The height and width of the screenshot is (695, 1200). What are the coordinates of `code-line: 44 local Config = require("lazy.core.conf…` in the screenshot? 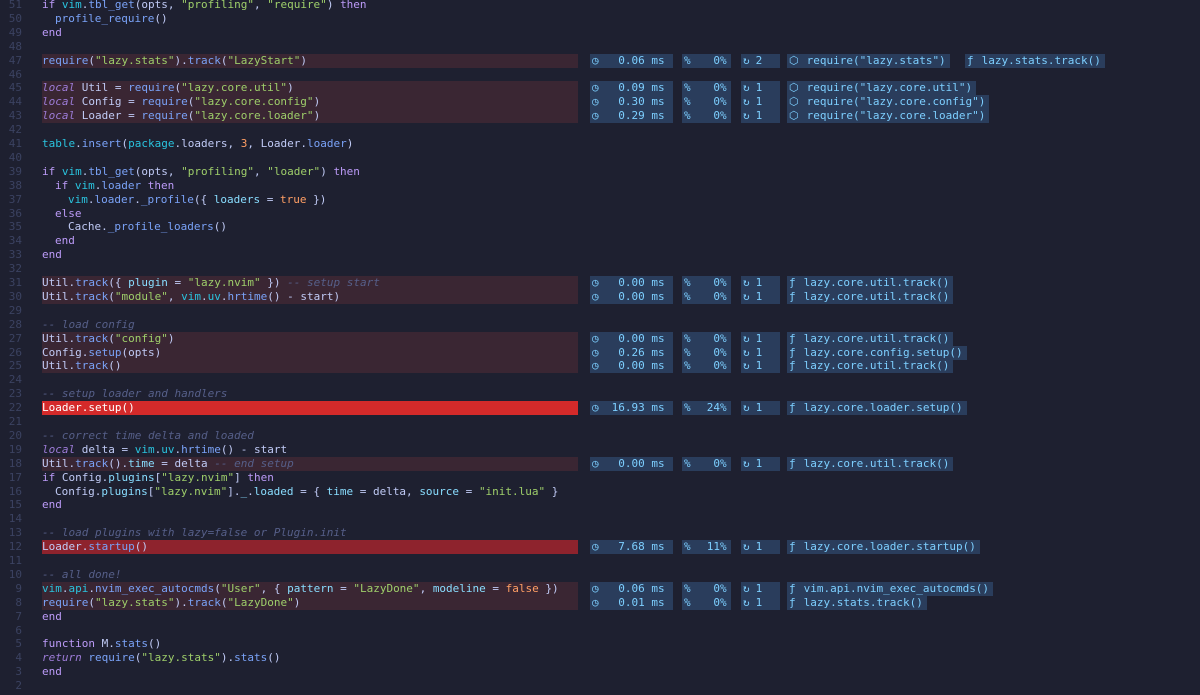 It's located at (600, 102).